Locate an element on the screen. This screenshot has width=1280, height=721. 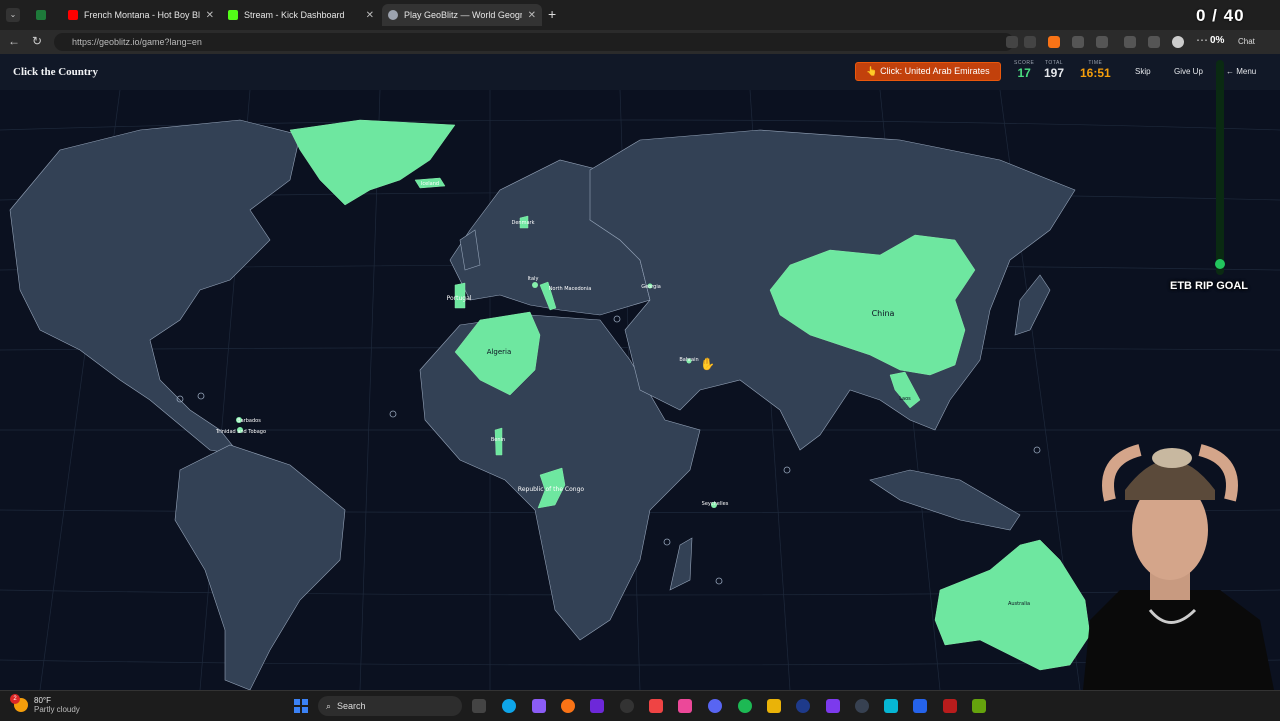
japan is located at coordinates (1032, 305).